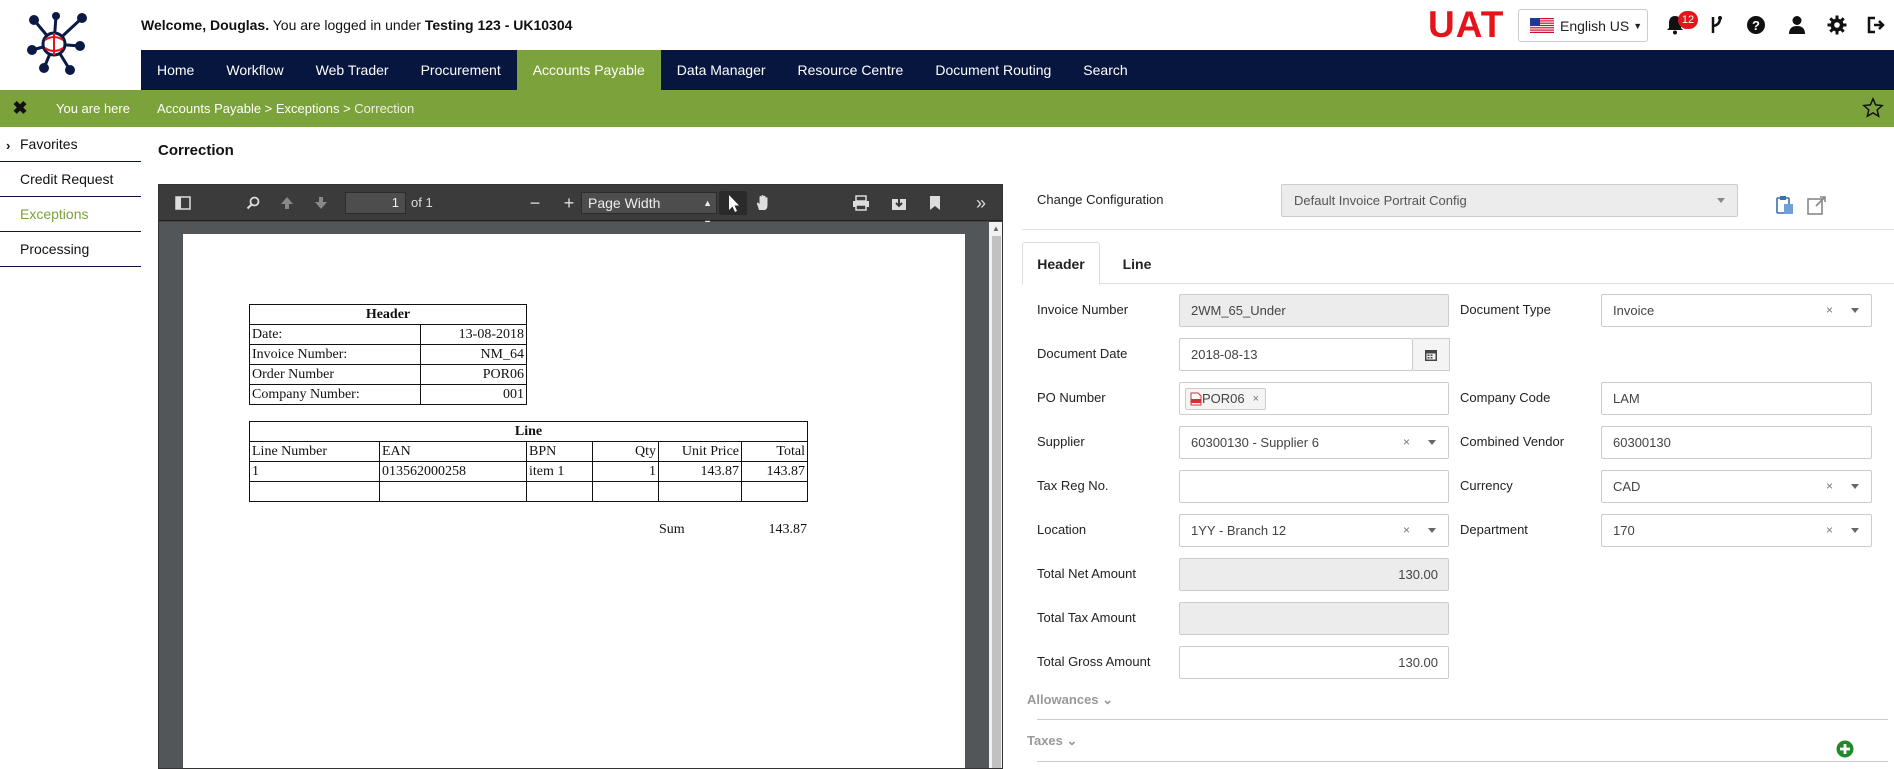  I want to click on total-gross-value: 130.00, so click(1418, 662).